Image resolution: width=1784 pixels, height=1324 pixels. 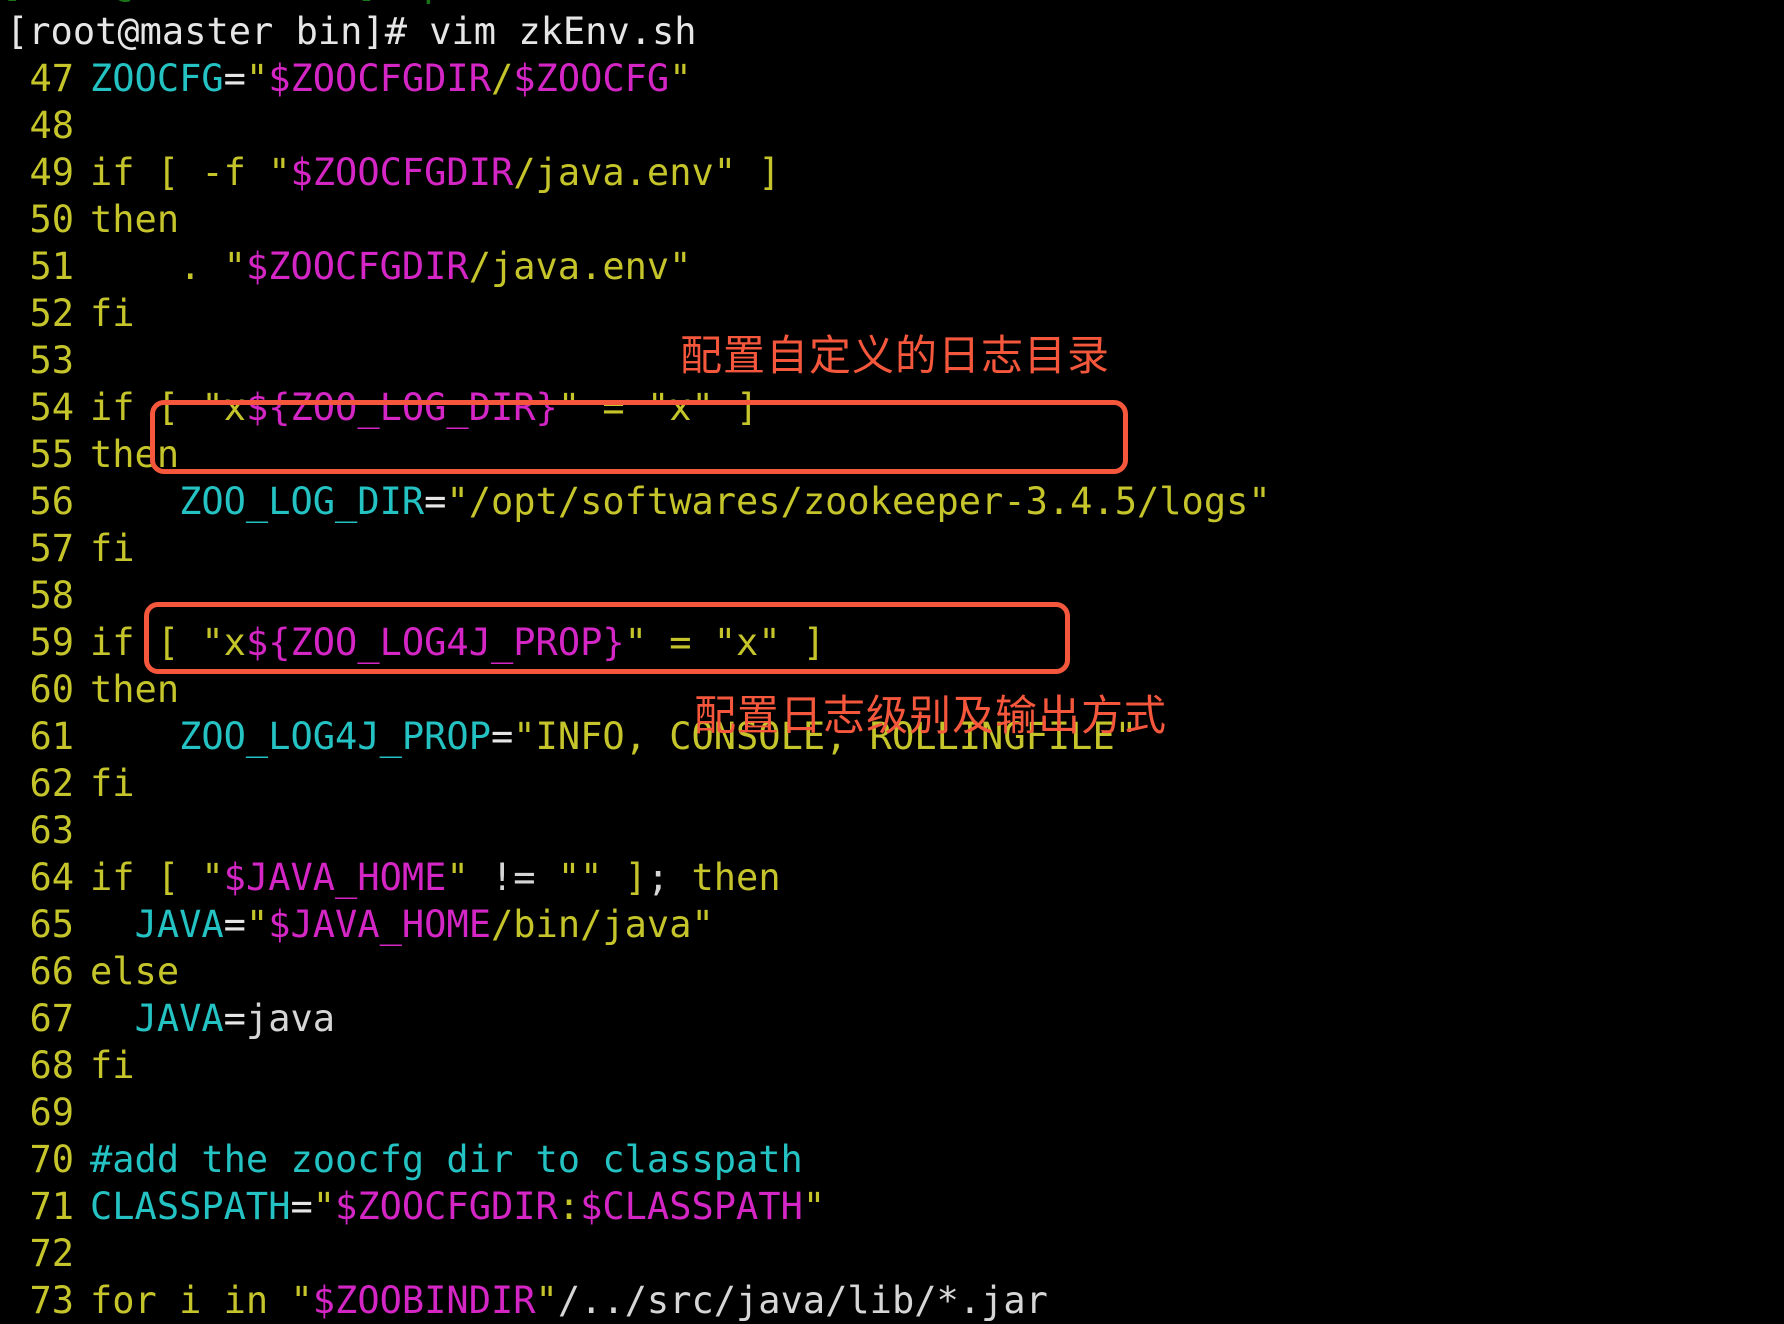 What do you see at coordinates (892, 642) in the screenshot?
I see `code-line: 59 if [ "x${ZOO_LOG4J_PROP}" = "x" ]` at bounding box center [892, 642].